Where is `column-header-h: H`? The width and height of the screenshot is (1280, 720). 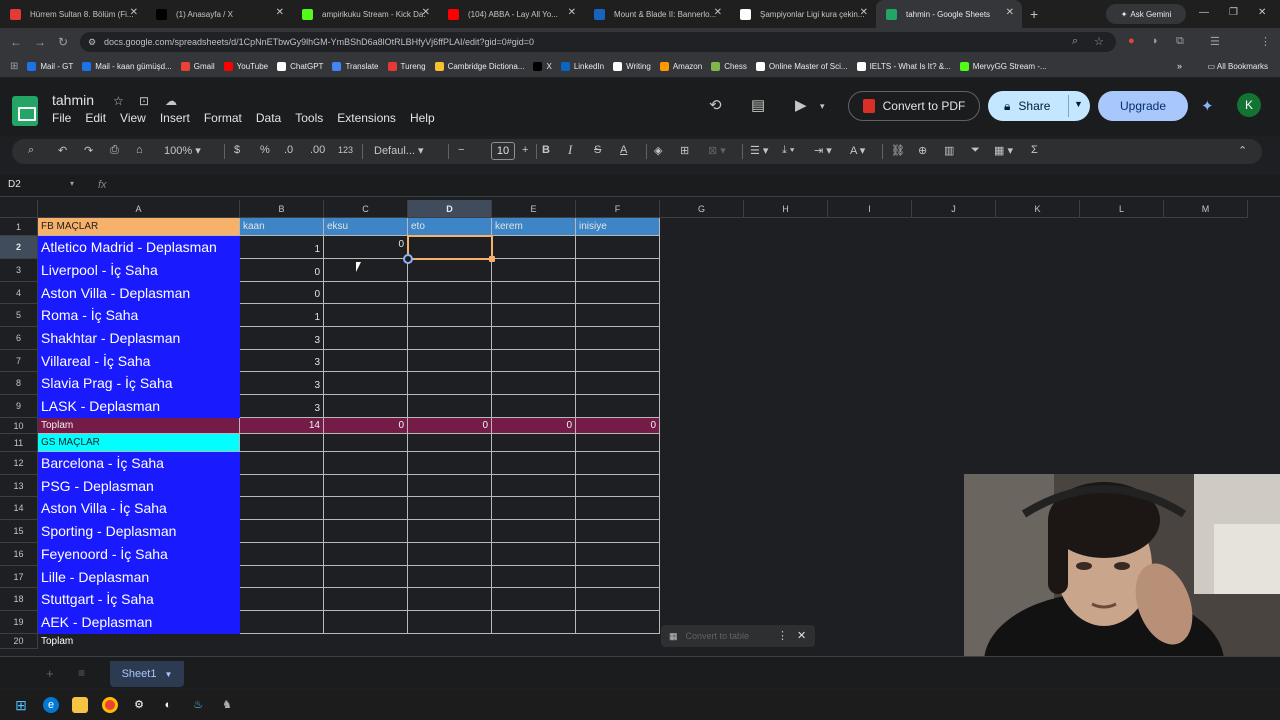
column-header-h: H is located at coordinates (786, 209).